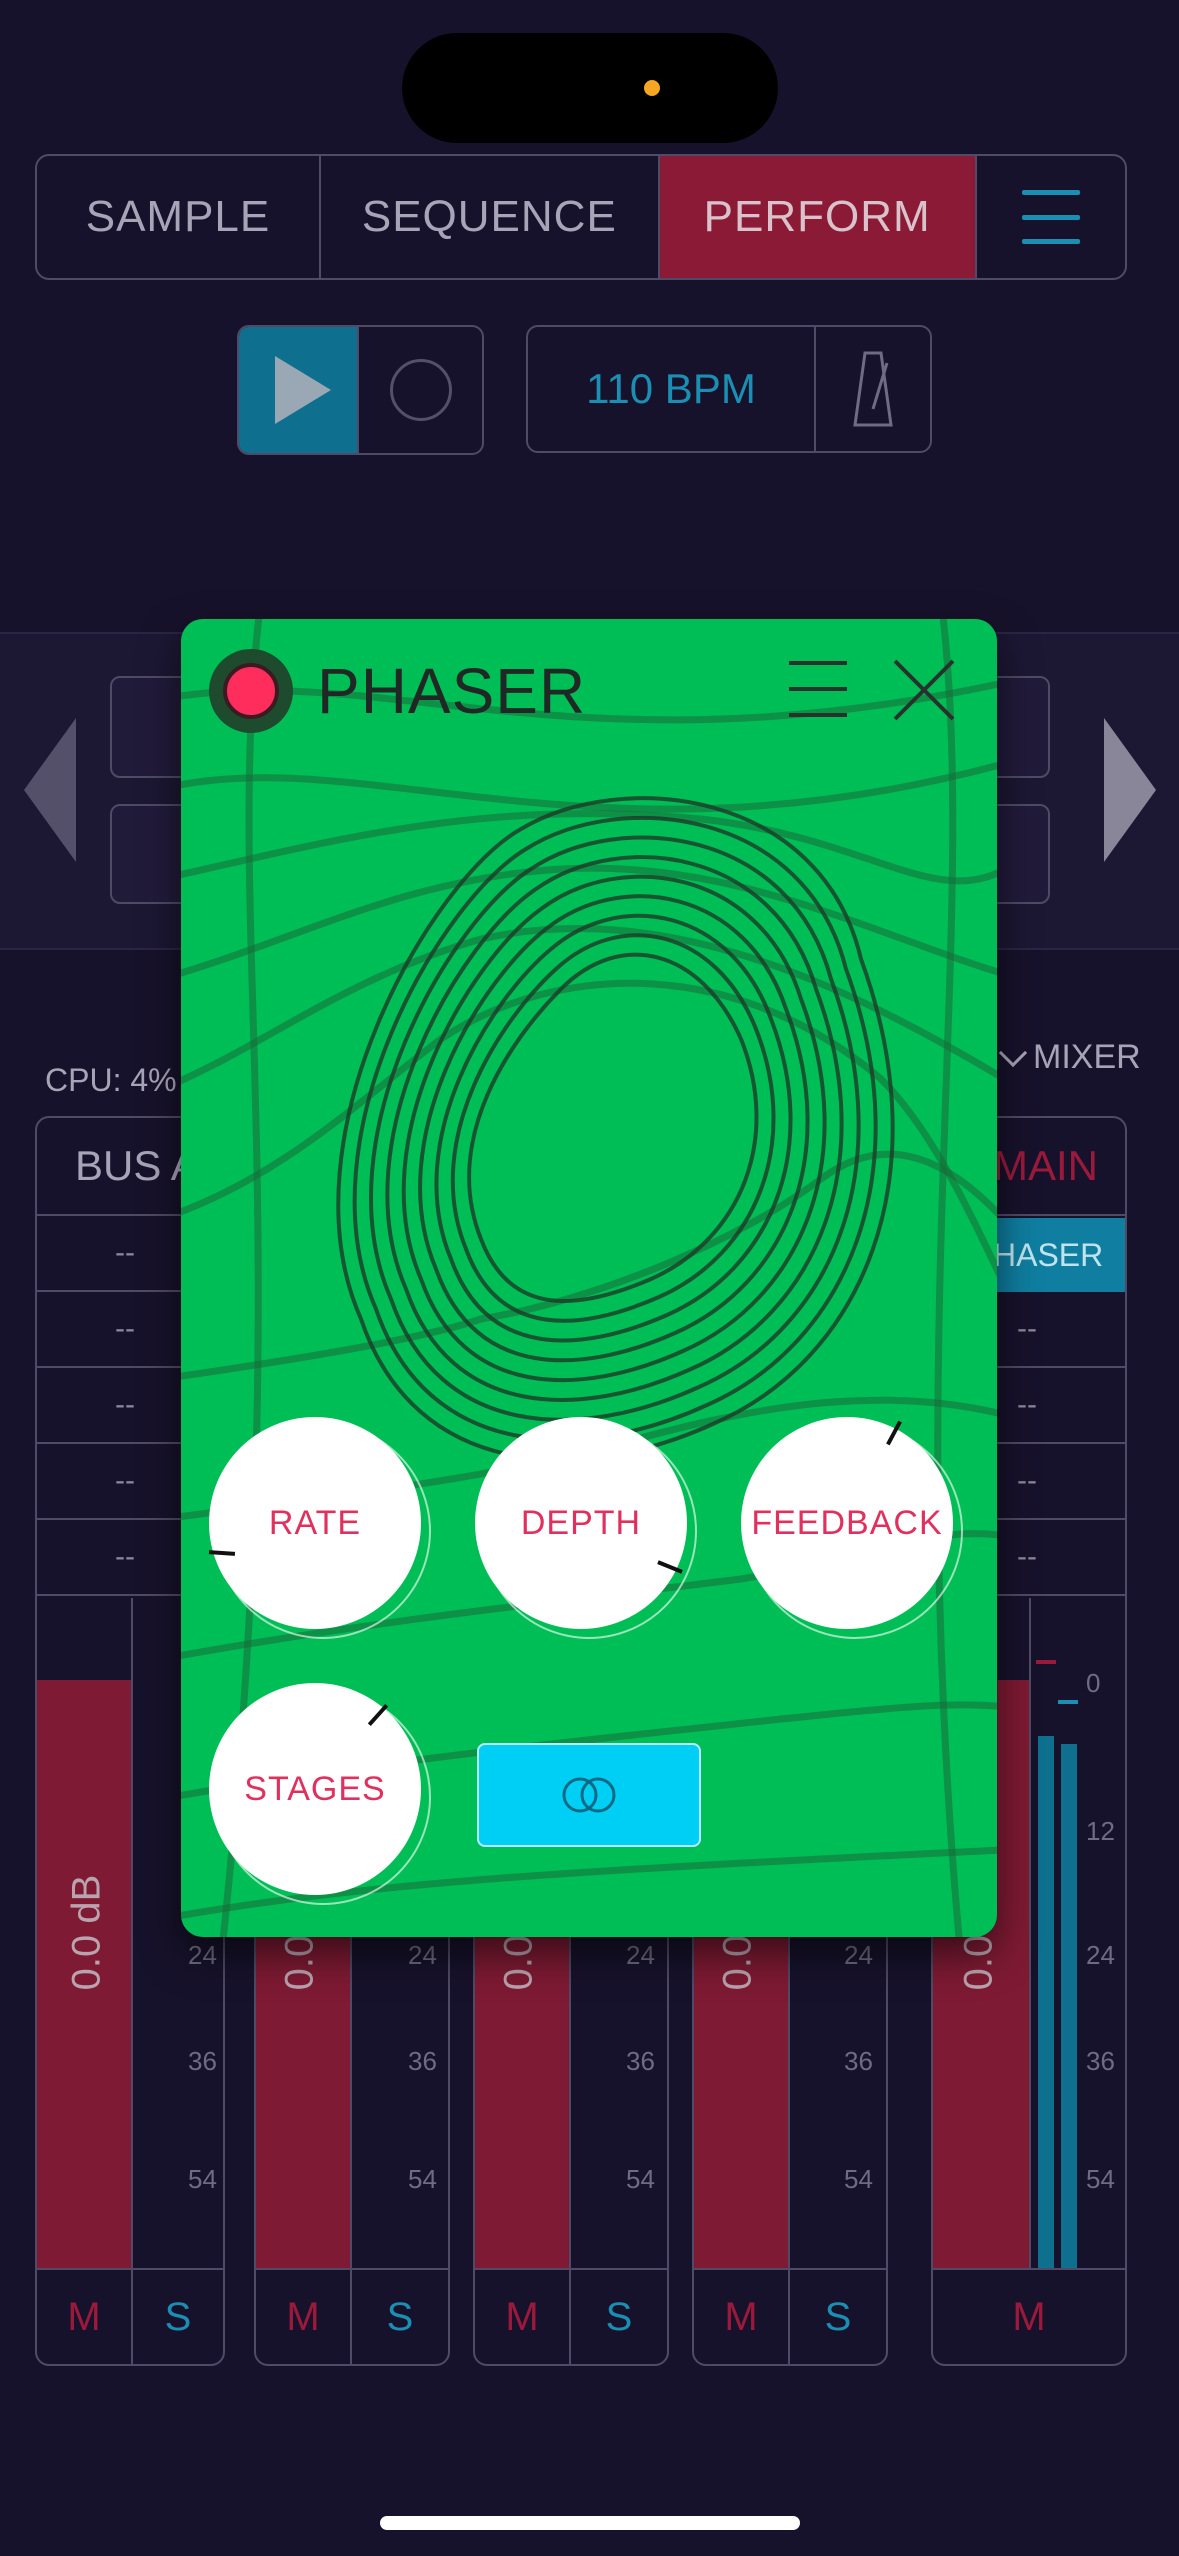 Image resolution: width=1179 pixels, height=2556 pixels. What do you see at coordinates (86, 1932) in the screenshot?
I see `fader-level: 0.0 dB` at bounding box center [86, 1932].